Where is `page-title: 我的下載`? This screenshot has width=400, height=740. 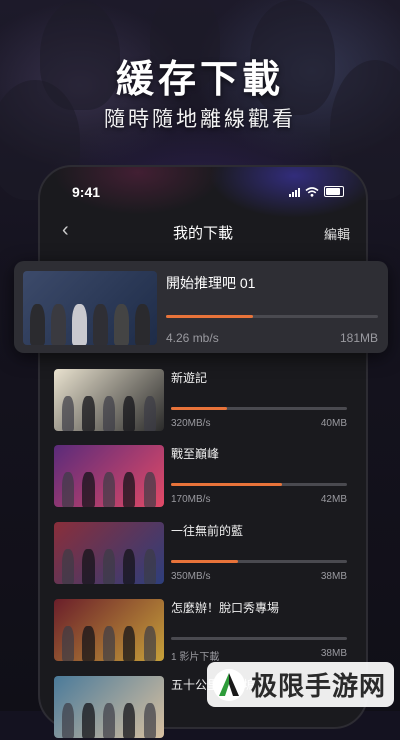 page-title: 我的下載 is located at coordinates (202, 233).